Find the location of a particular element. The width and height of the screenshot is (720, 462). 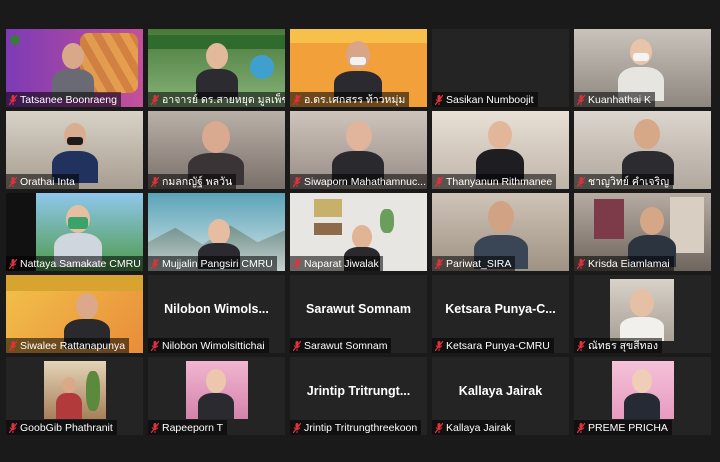

participant-tile: อ.ดร.เศกสรร ท้าวหมุ่ม is located at coordinates (358, 68).